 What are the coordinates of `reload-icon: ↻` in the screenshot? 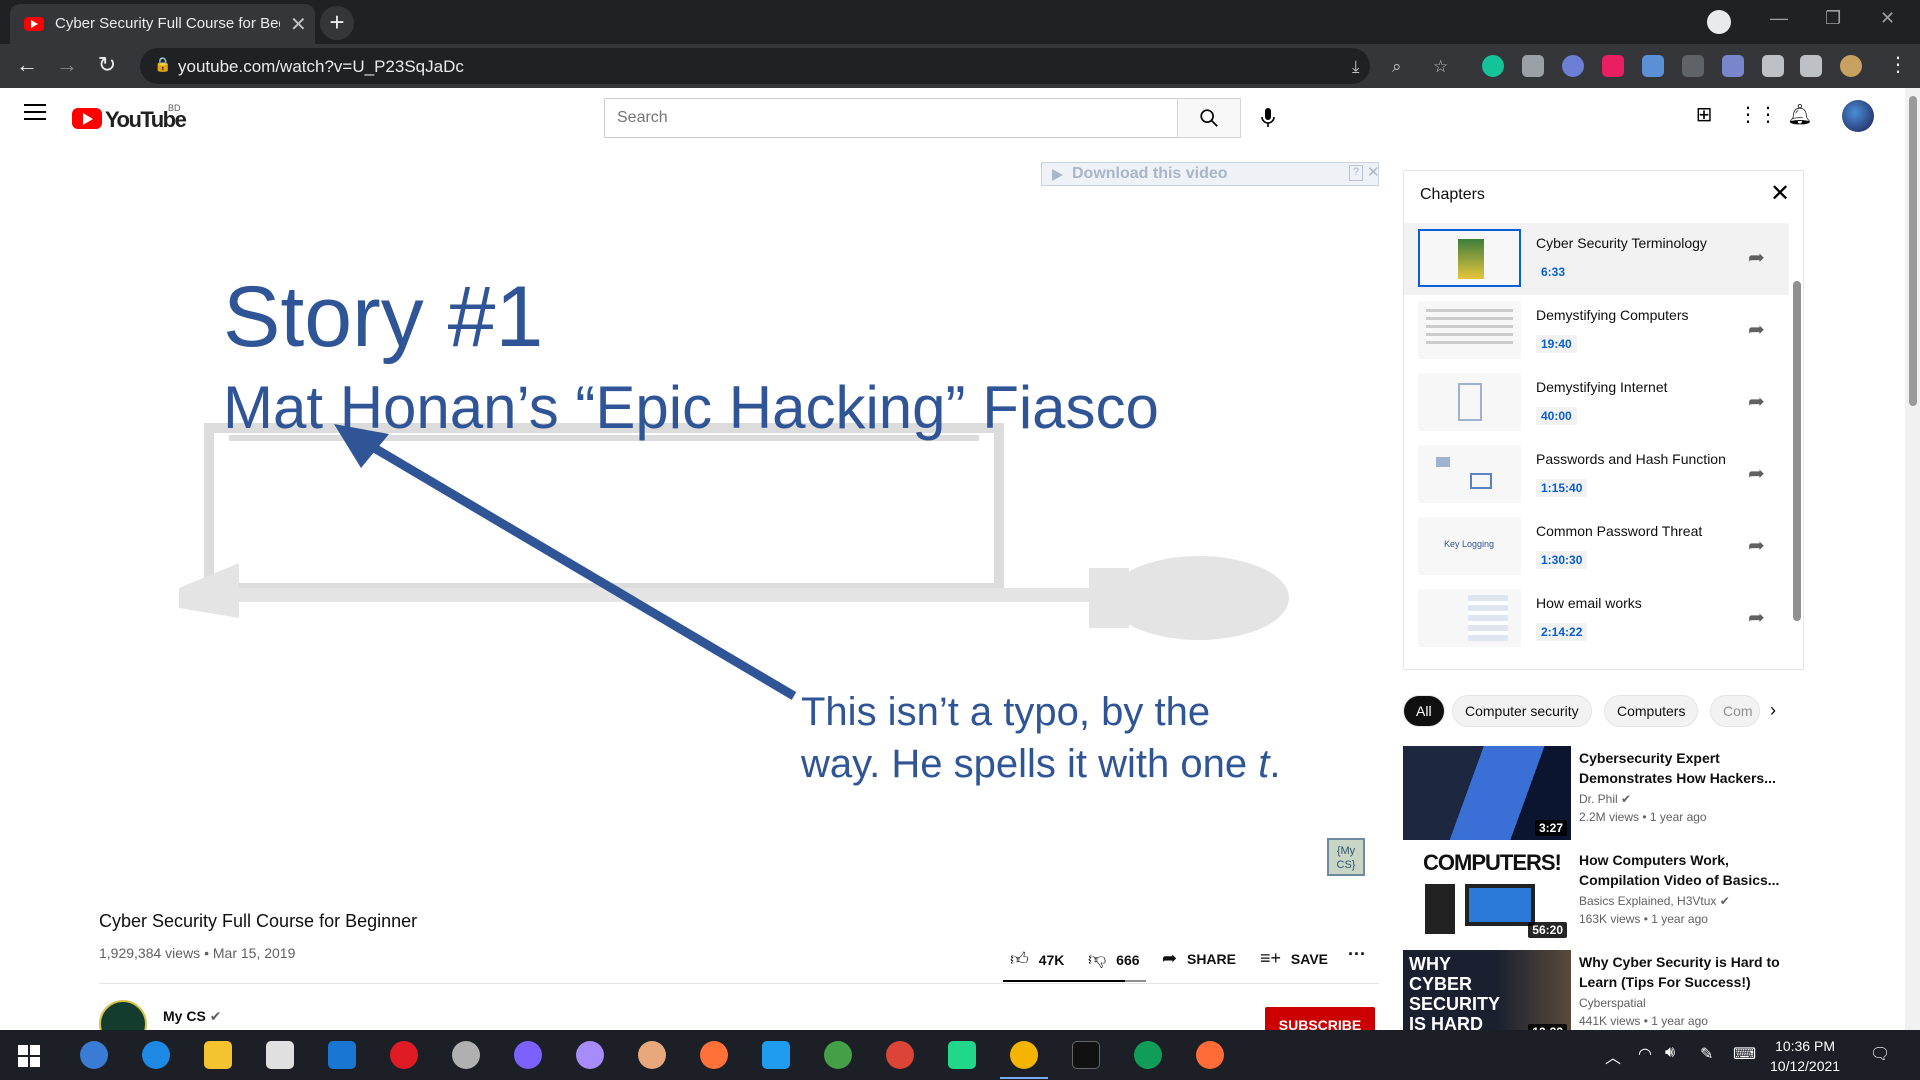 It's located at (107, 65).